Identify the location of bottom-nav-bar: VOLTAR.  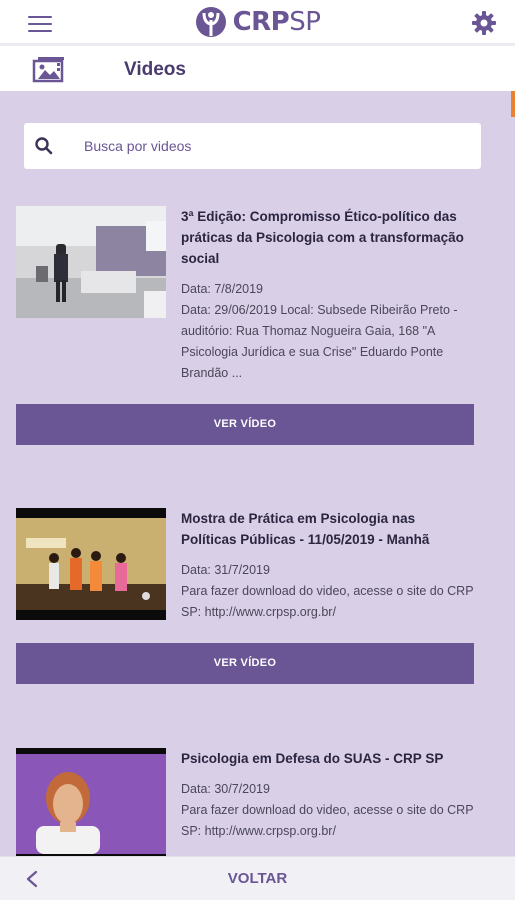
(257, 878).